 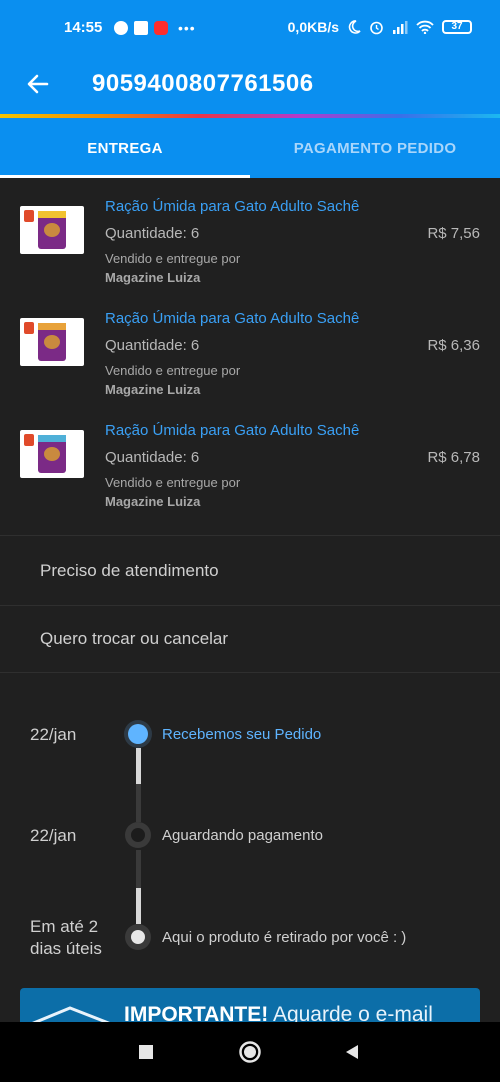 I want to click on timeline-step-pending-icon, so click(x=138, y=835).